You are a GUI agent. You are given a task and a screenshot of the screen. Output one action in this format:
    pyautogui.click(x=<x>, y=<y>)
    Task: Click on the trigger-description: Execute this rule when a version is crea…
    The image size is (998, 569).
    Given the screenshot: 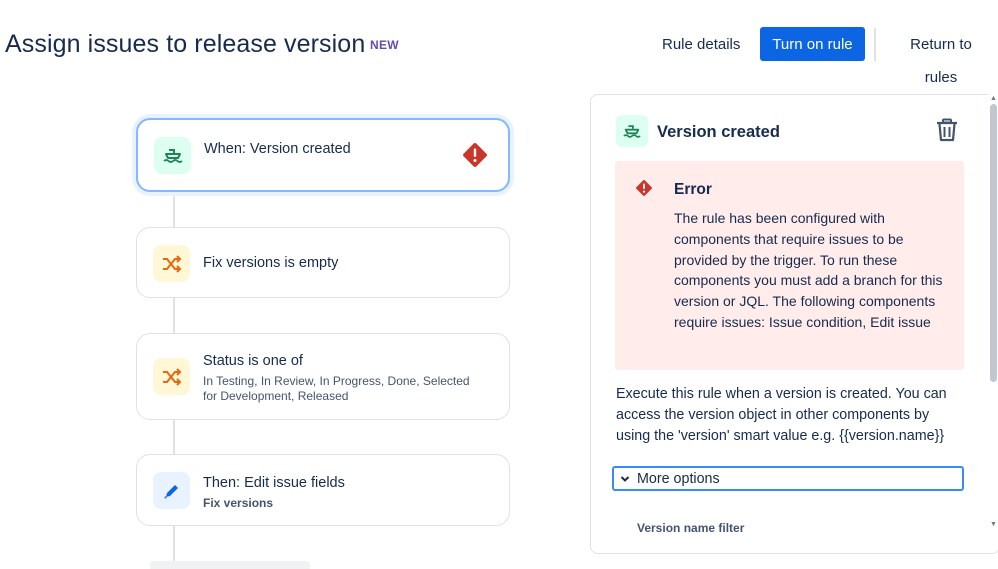 What is the action you would take?
    pyautogui.click(x=781, y=415)
    